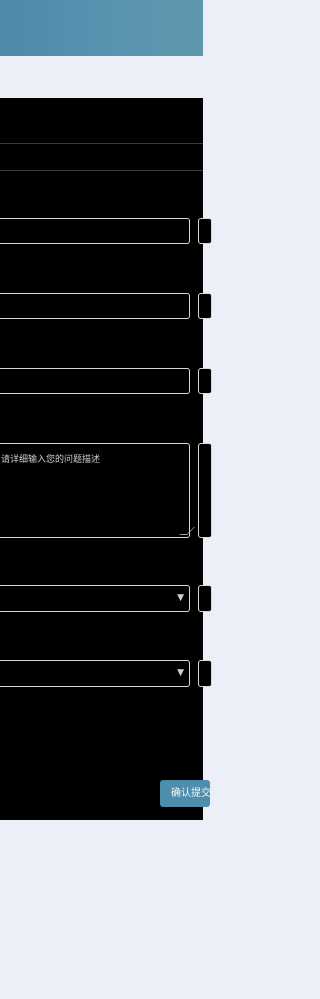 Image resolution: width=320 pixels, height=999 pixels. I want to click on description-placeholder: 请详细输入您的问题描述, so click(51, 460).